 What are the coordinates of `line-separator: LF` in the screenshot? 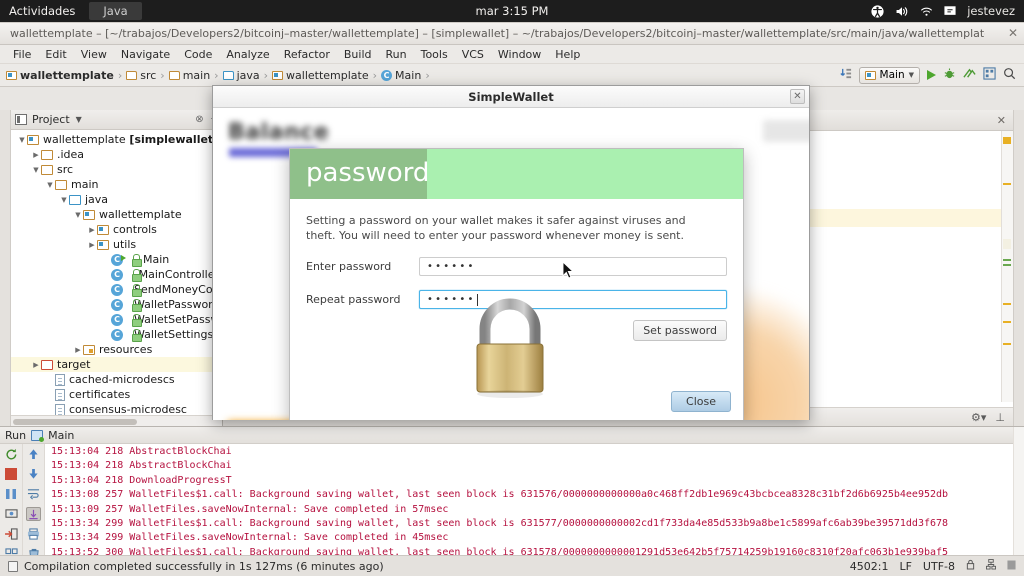 It's located at (905, 566).